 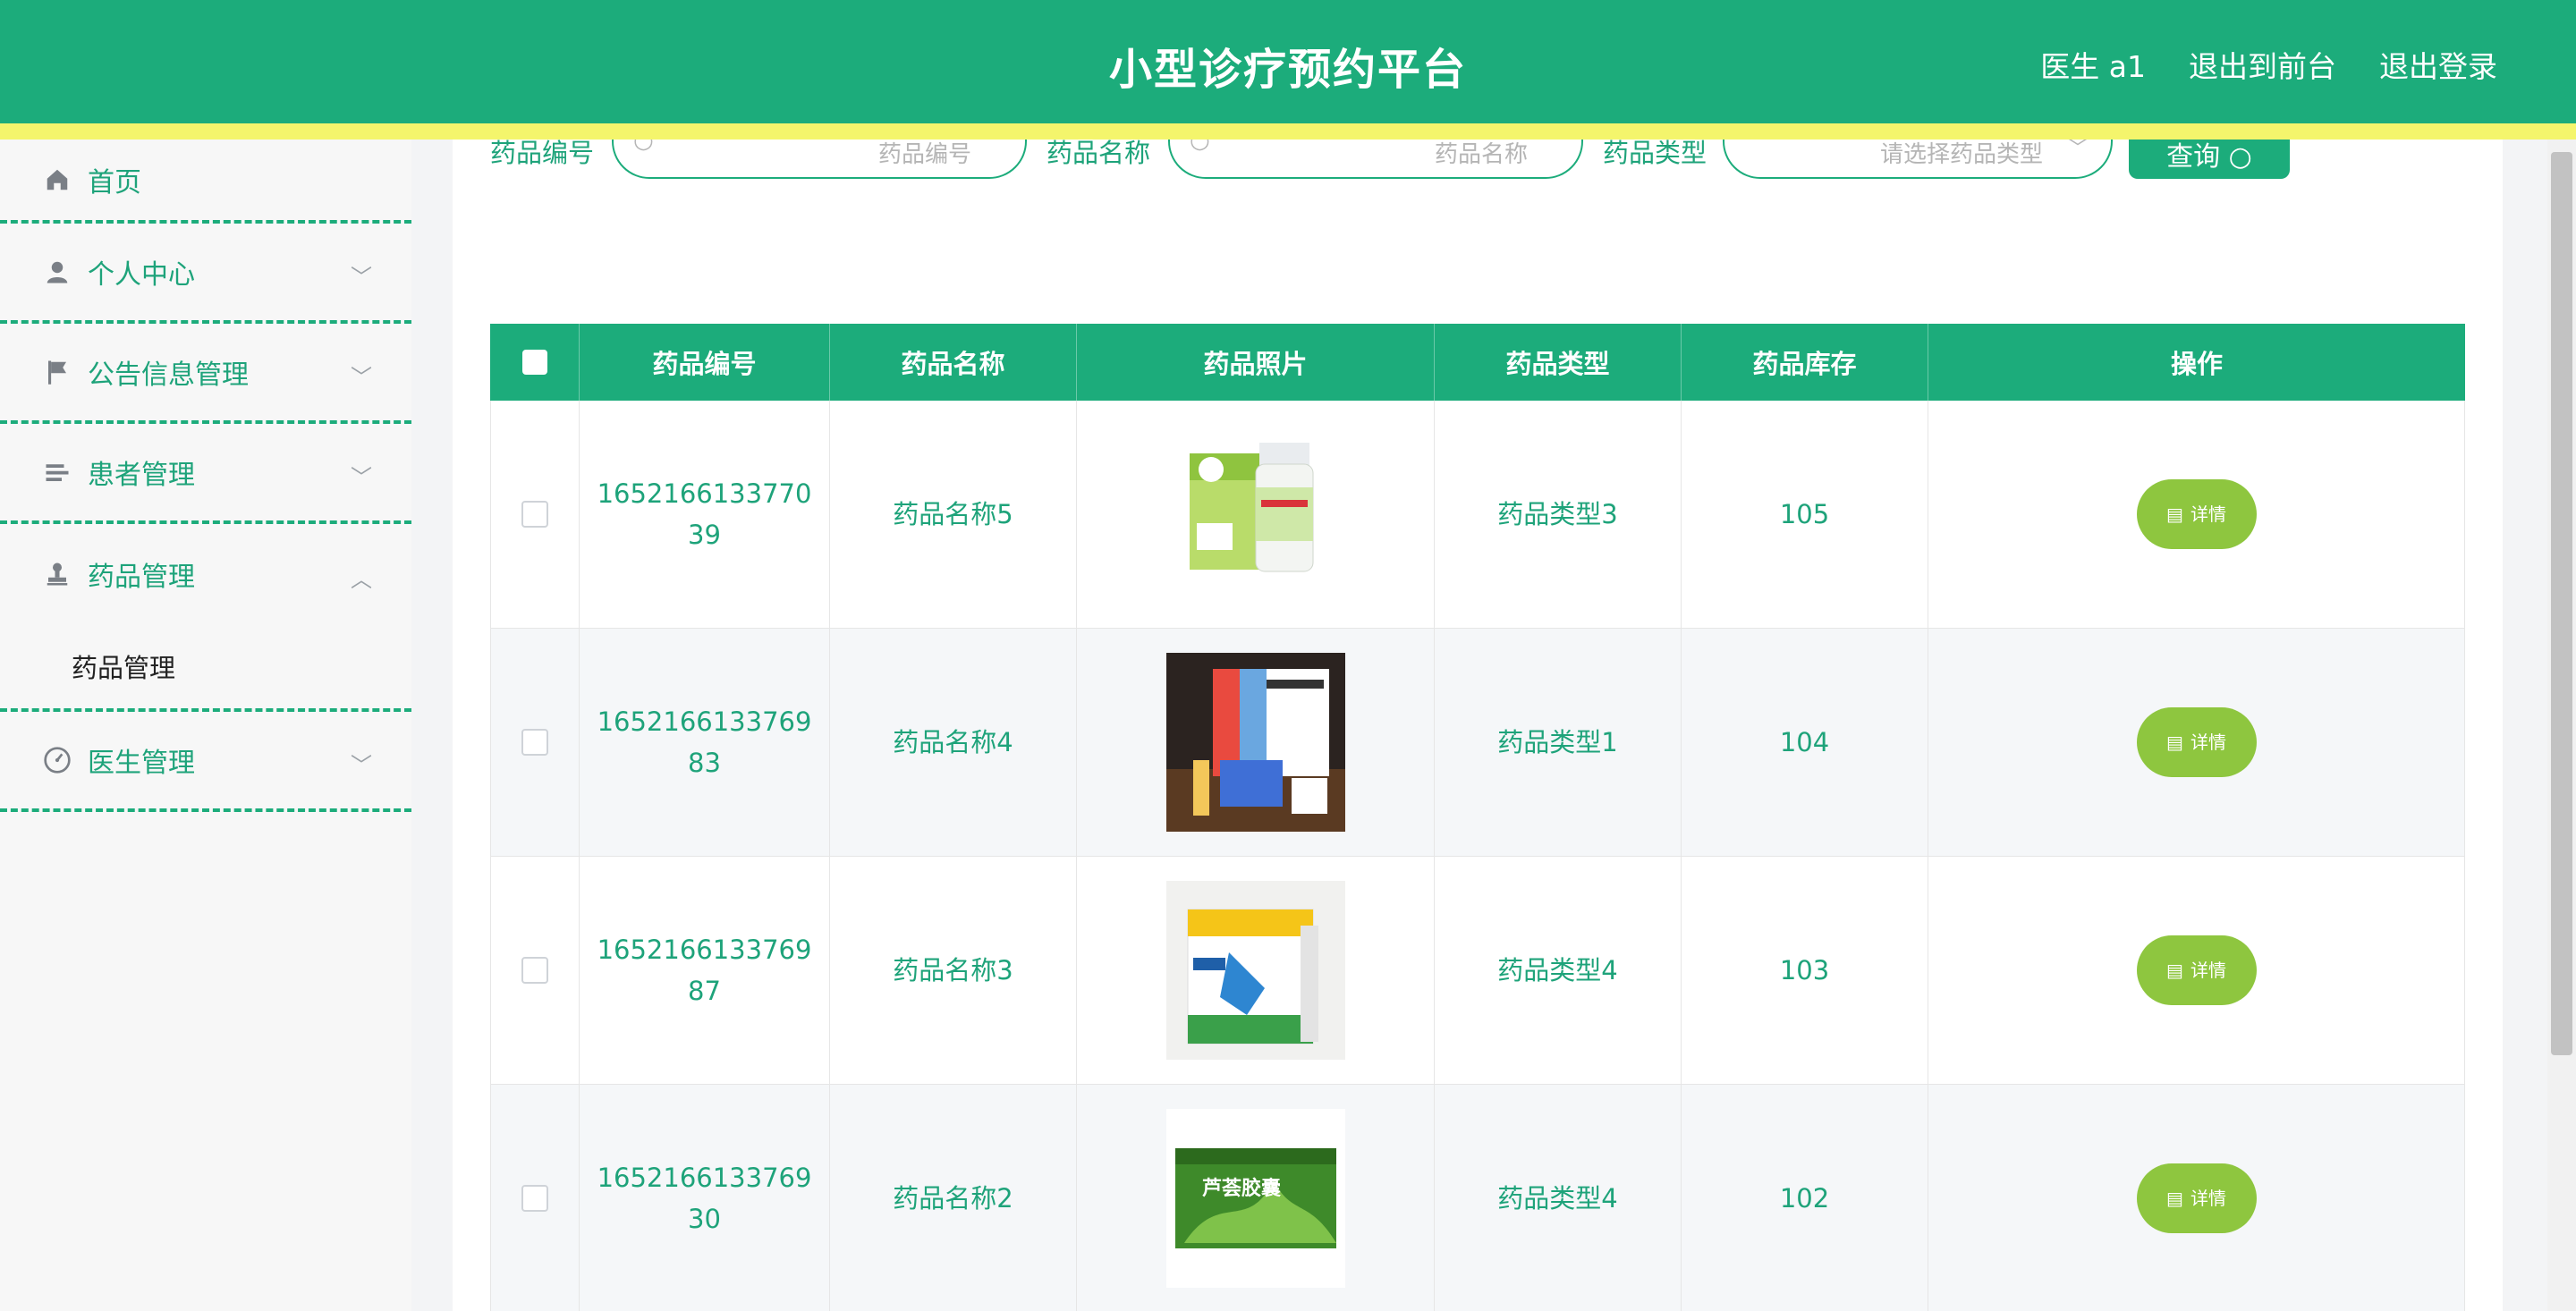 I want to click on name-cell: 药品名称3, so click(x=953, y=970).